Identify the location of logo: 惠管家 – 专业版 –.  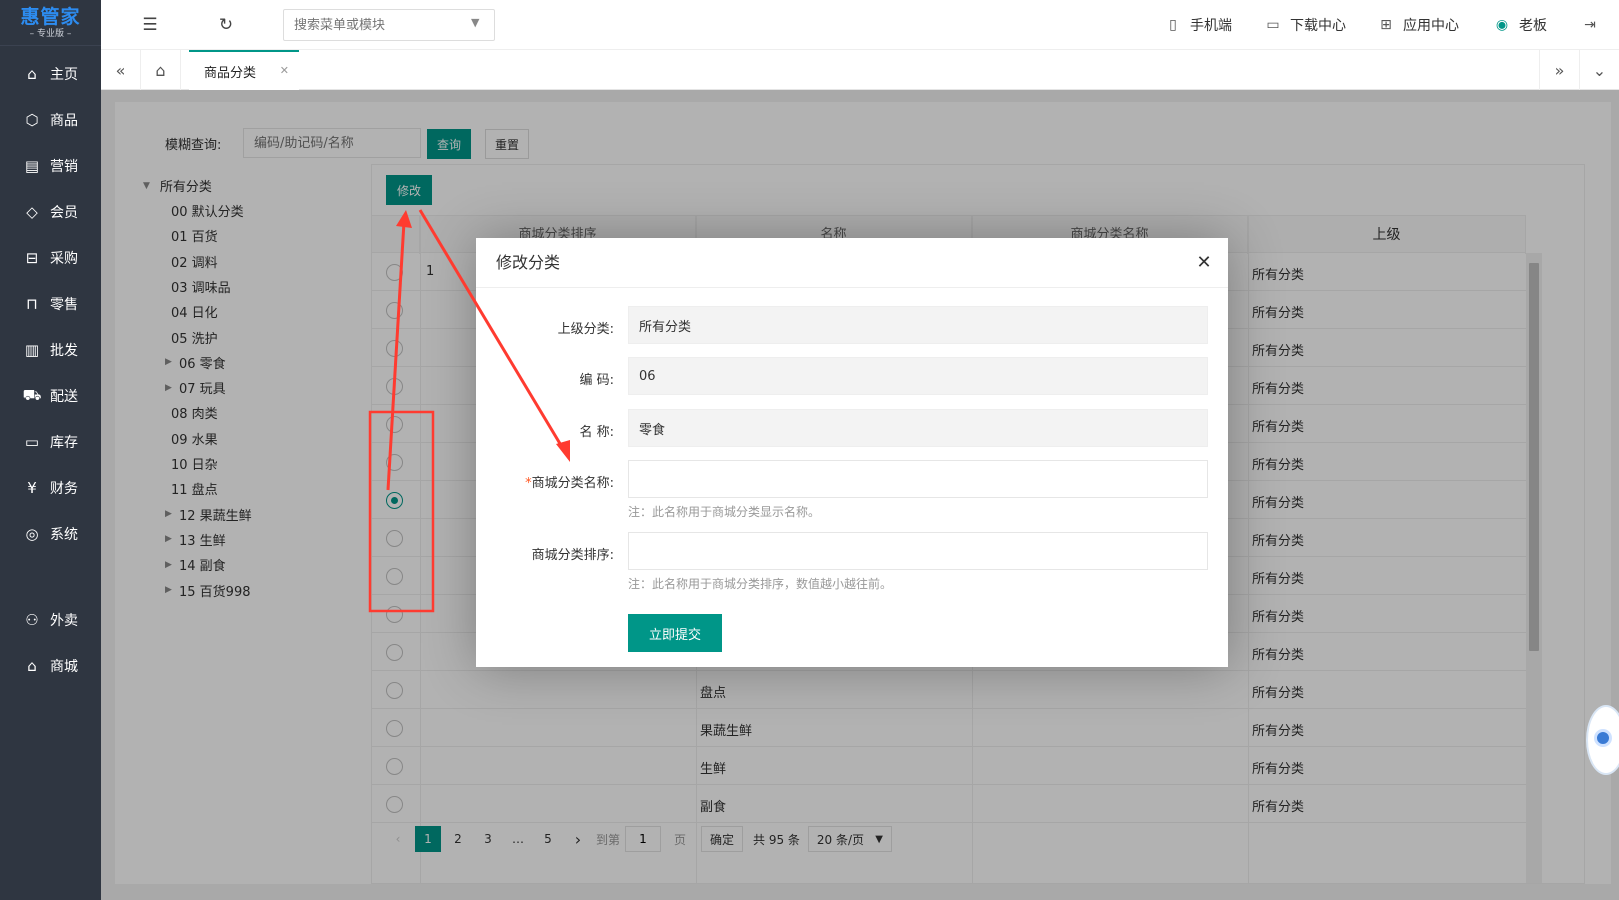
(50, 23).